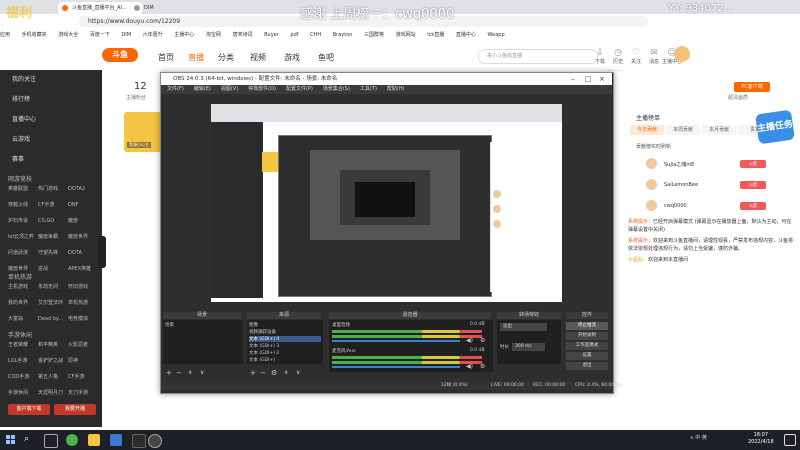 The width and height of the screenshot is (800, 450). I want to click on bookmark-item: 三国群英, so click(374, 35).